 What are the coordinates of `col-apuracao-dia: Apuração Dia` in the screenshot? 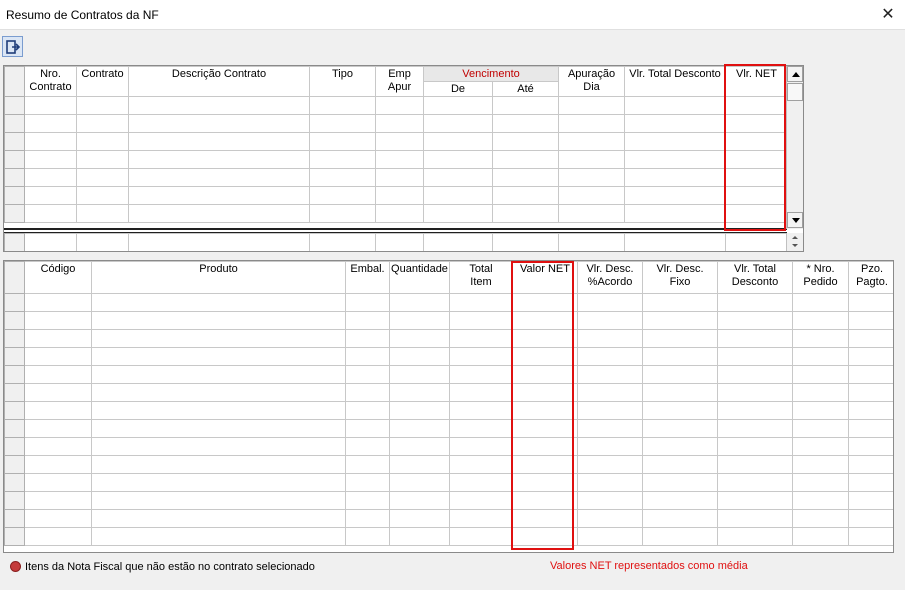 It's located at (592, 81).